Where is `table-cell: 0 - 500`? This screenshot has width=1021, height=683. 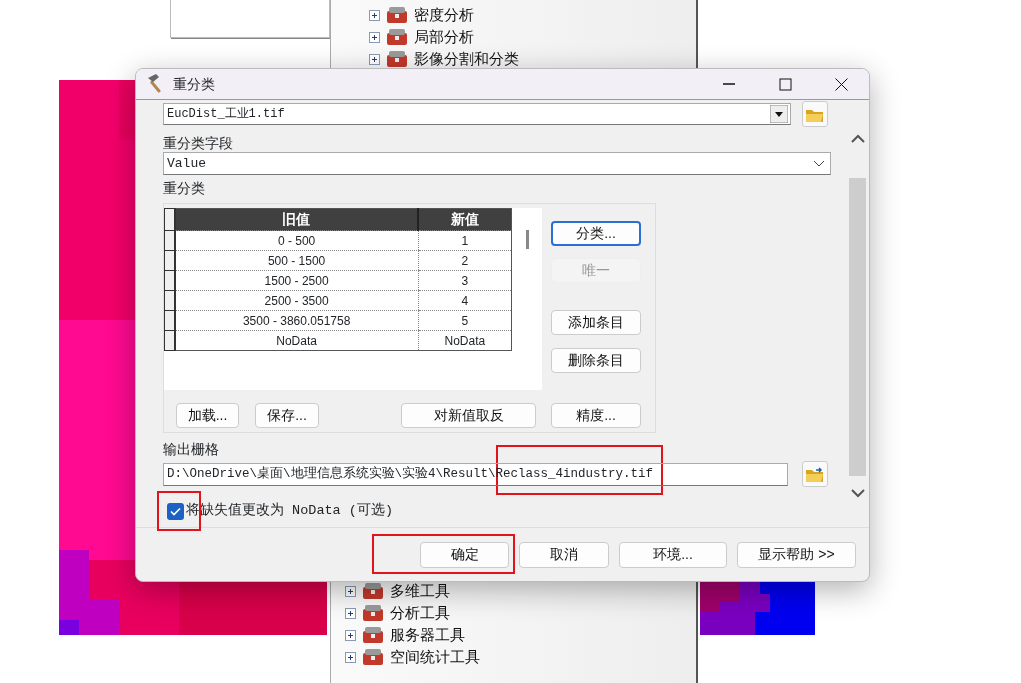
table-cell: 0 - 500 is located at coordinates (296, 240).